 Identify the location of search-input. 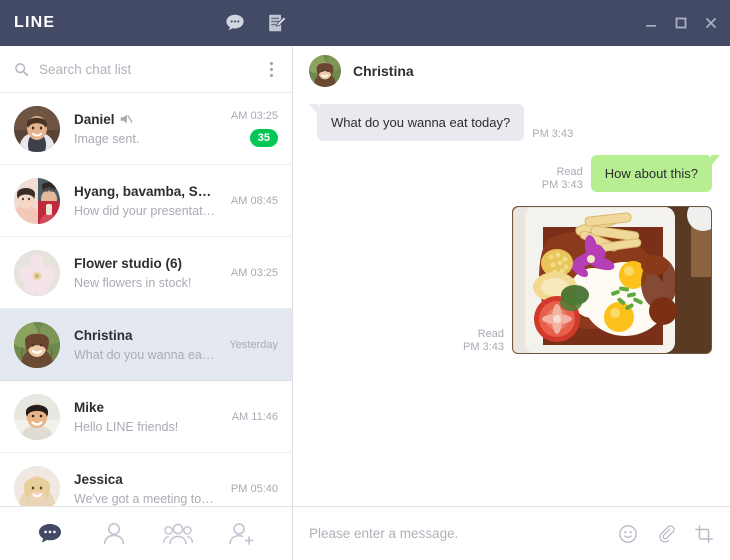
(150, 69).